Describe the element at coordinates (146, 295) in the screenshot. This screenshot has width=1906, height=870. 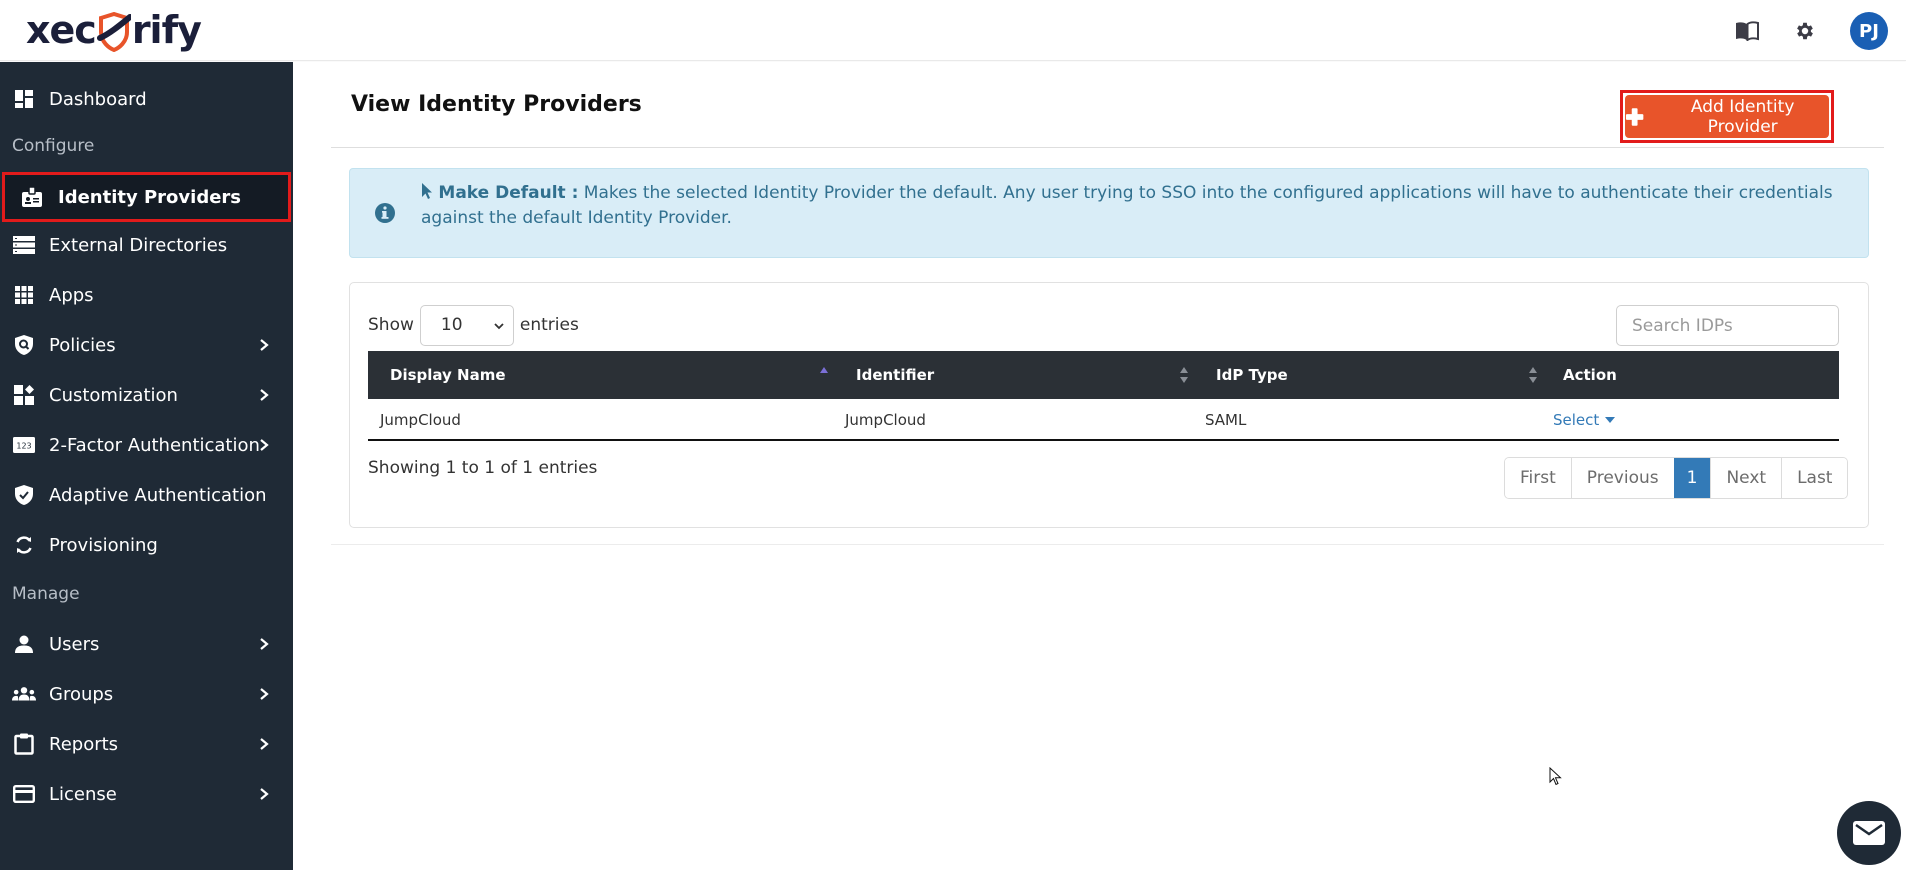
I see `sidebar-item-apps: Apps` at that location.